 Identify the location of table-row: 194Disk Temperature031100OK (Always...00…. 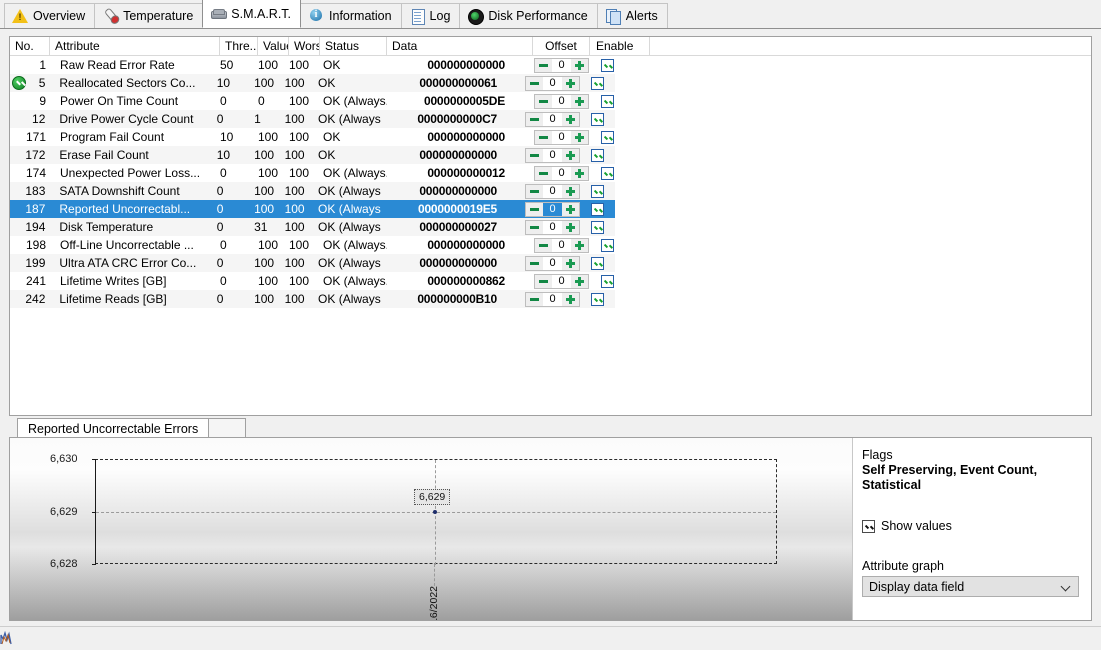
(312, 227).